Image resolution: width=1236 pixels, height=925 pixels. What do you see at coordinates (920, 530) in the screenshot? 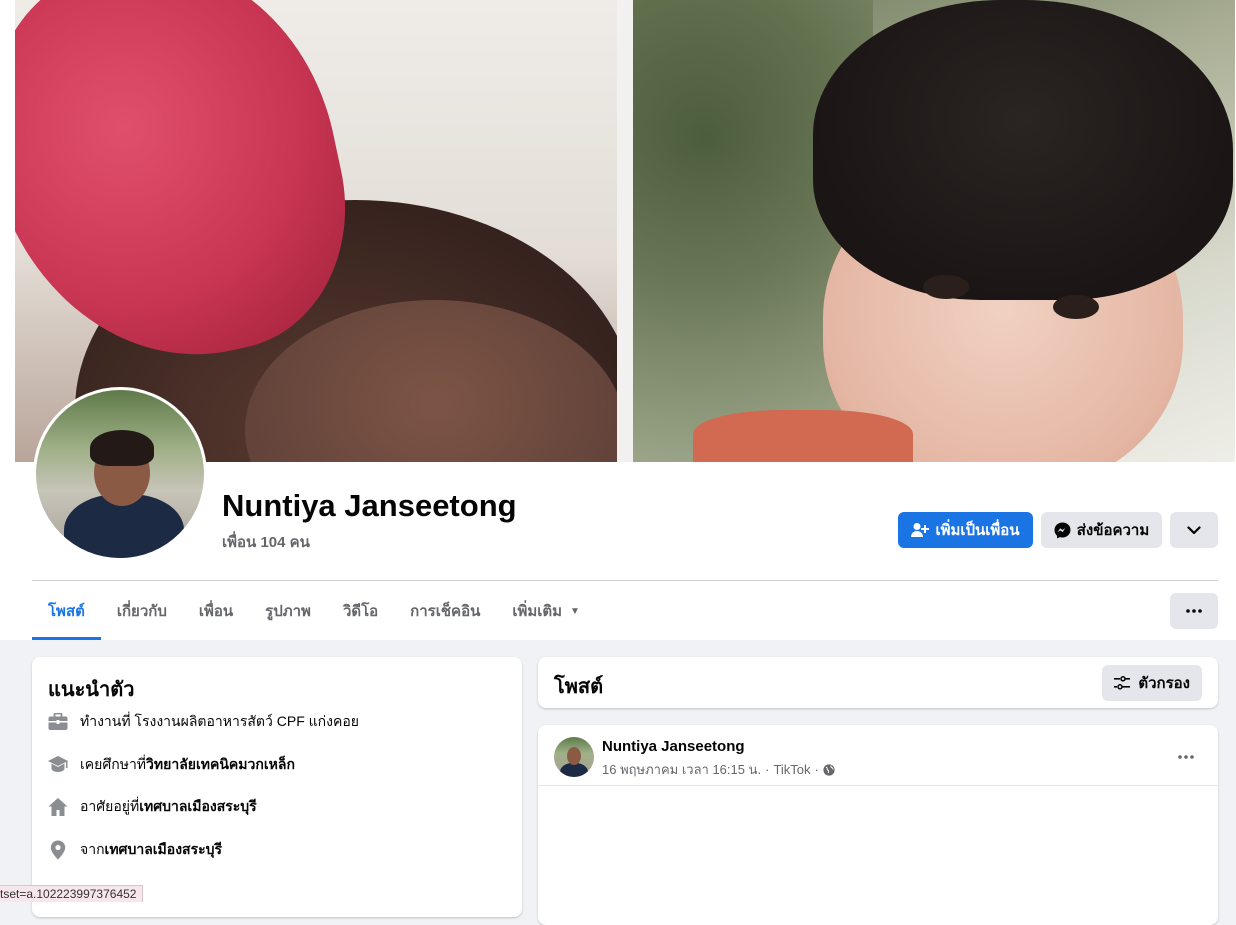
I see `add-friend-icon` at bounding box center [920, 530].